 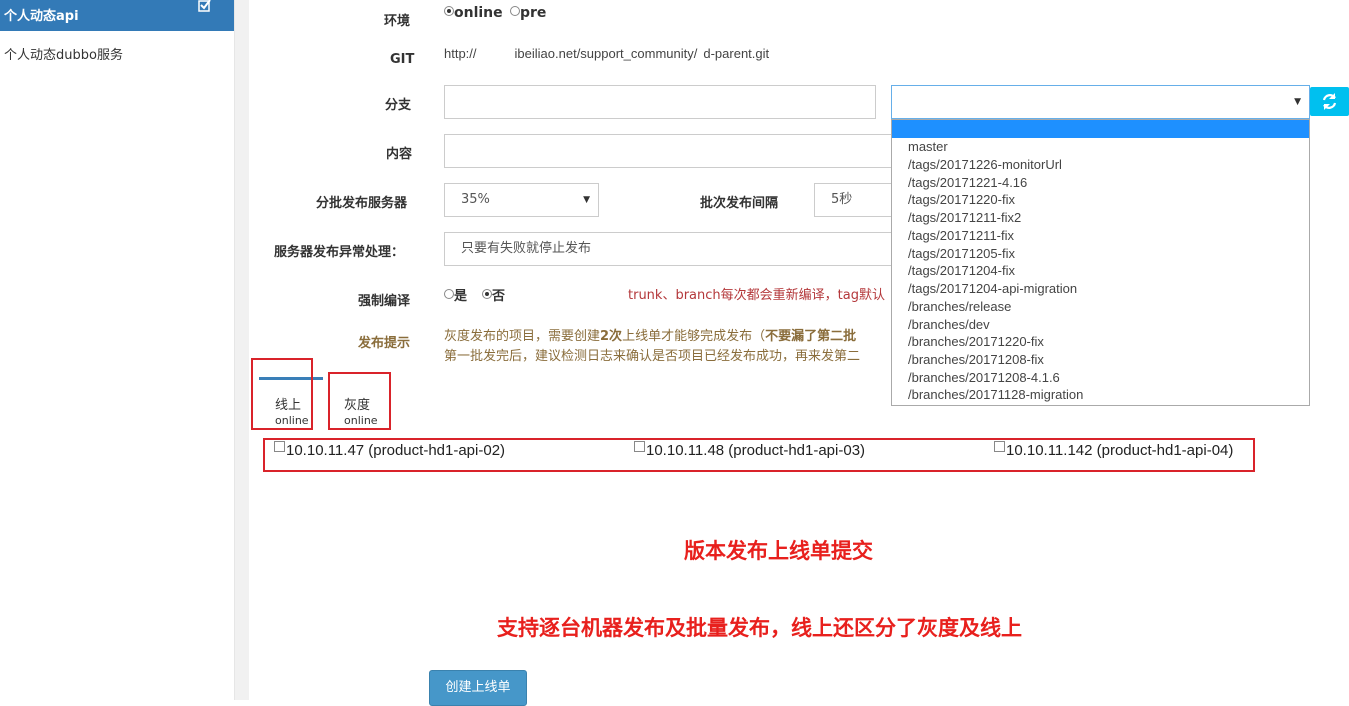 I want to click on checkbox-edit-icon, so click(x=205, y=6).